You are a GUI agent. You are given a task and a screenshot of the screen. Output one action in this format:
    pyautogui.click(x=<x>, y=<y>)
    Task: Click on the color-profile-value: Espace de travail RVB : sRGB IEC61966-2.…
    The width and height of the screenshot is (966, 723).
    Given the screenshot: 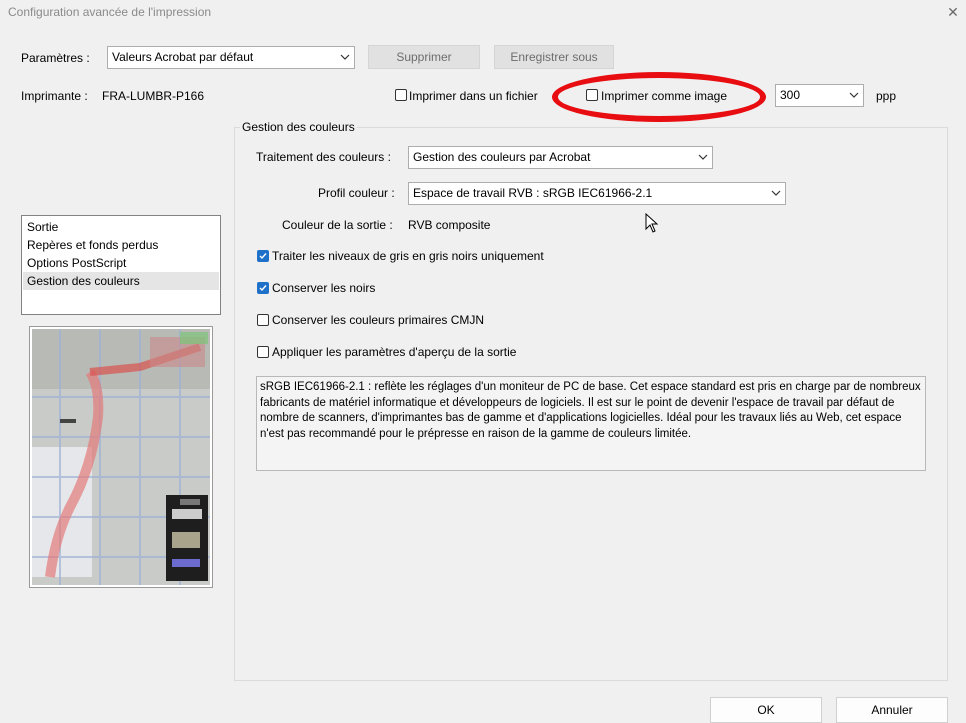 What is the action you would take?
    pyautogui.click(x=533, y=193)
    